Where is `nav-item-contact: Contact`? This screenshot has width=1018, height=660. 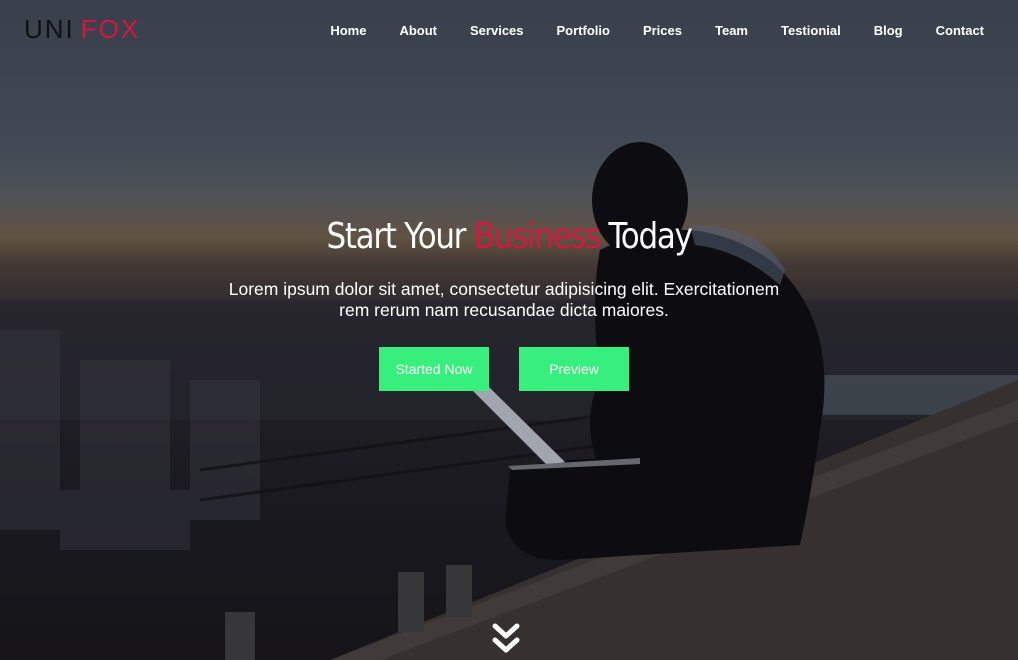
nav-item-contact: Contact is located at coordinates (960, 30).